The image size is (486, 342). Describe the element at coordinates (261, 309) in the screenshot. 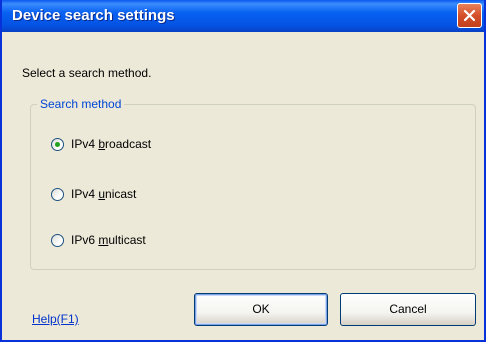

I see `ok-button: OK` at that location.